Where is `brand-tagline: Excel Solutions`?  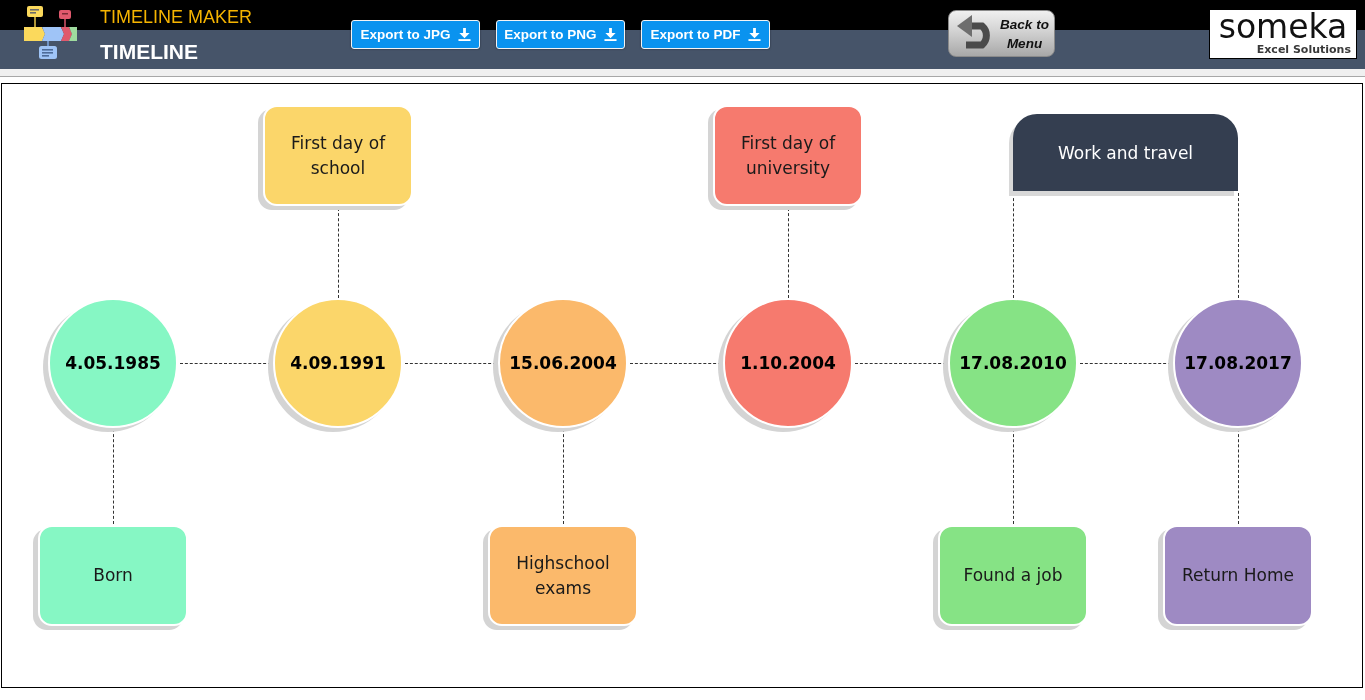 brand-tagline: Excel Solutions is located at coordinates (1303, 49).